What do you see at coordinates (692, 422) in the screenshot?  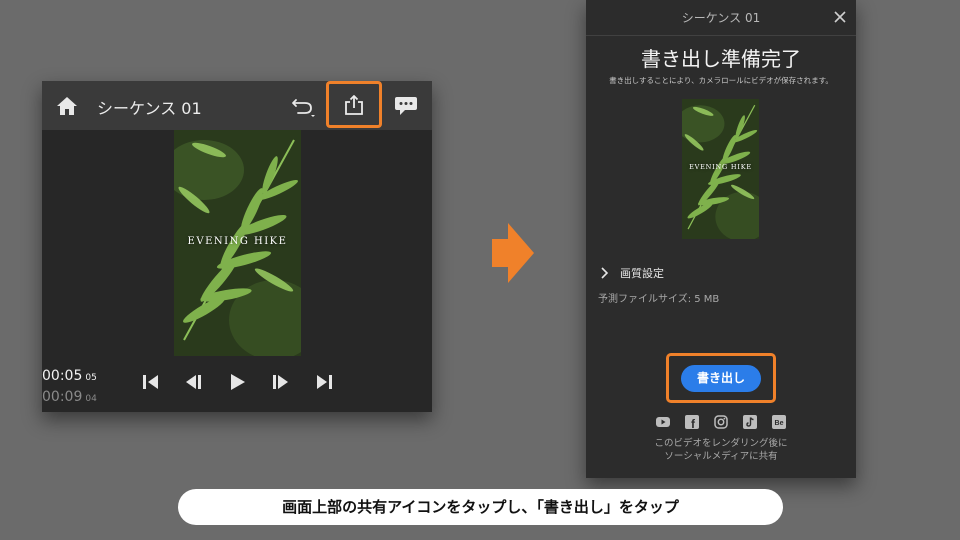 I see `facebook-icon: f` at bounding box center [692, 422].